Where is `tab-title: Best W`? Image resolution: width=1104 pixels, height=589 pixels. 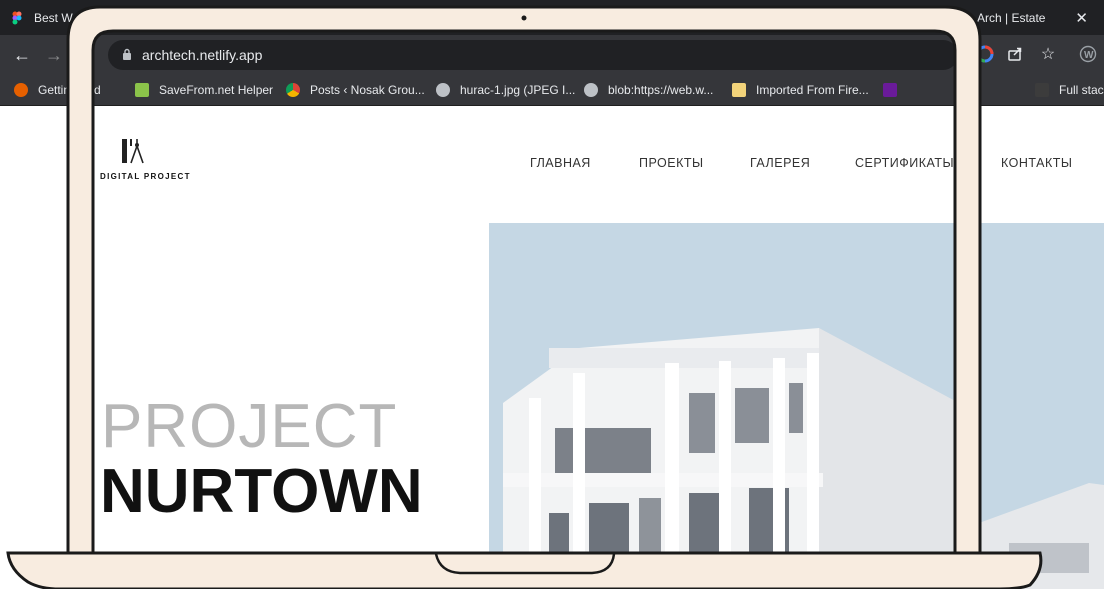
tab-title: Best W is located at coordinates (53, 17).